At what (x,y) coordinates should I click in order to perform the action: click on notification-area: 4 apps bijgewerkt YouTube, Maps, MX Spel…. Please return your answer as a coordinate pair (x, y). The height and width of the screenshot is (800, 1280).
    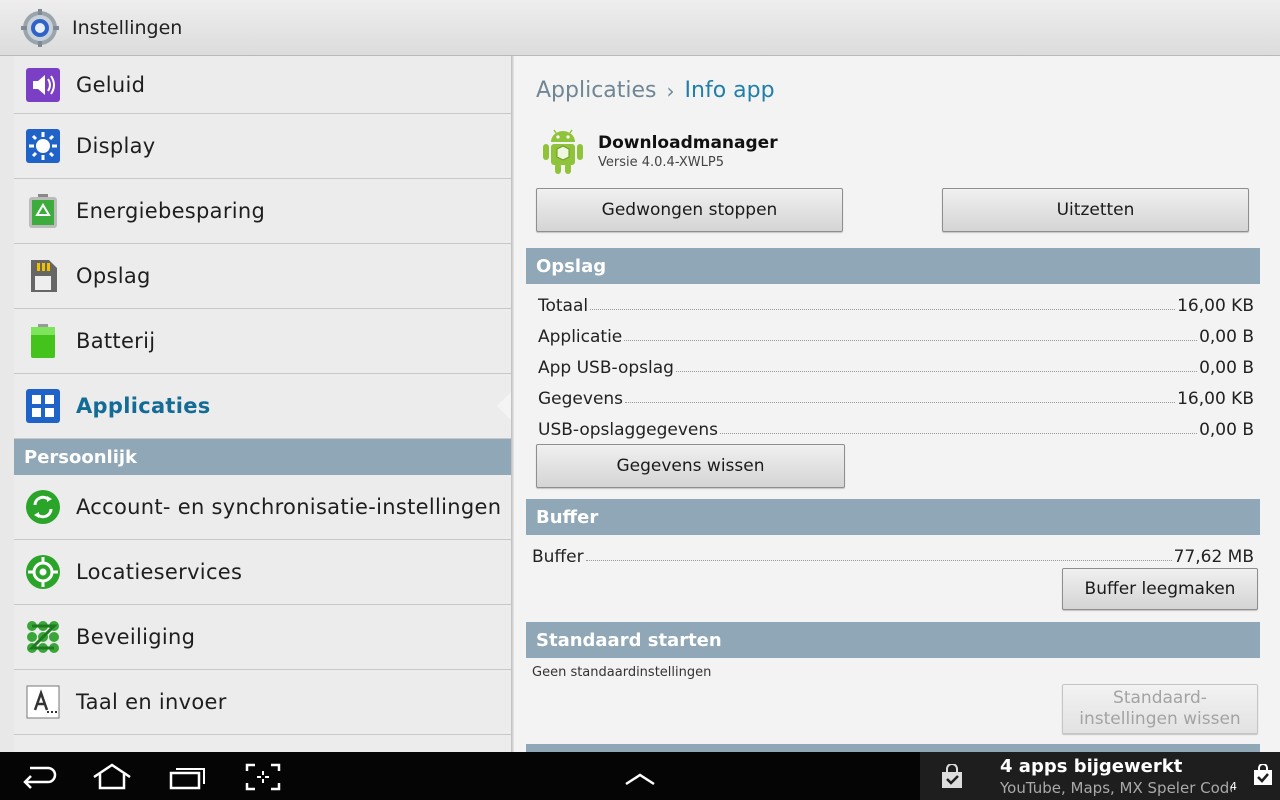
    Looking at the image, I should click on (1100, 776).